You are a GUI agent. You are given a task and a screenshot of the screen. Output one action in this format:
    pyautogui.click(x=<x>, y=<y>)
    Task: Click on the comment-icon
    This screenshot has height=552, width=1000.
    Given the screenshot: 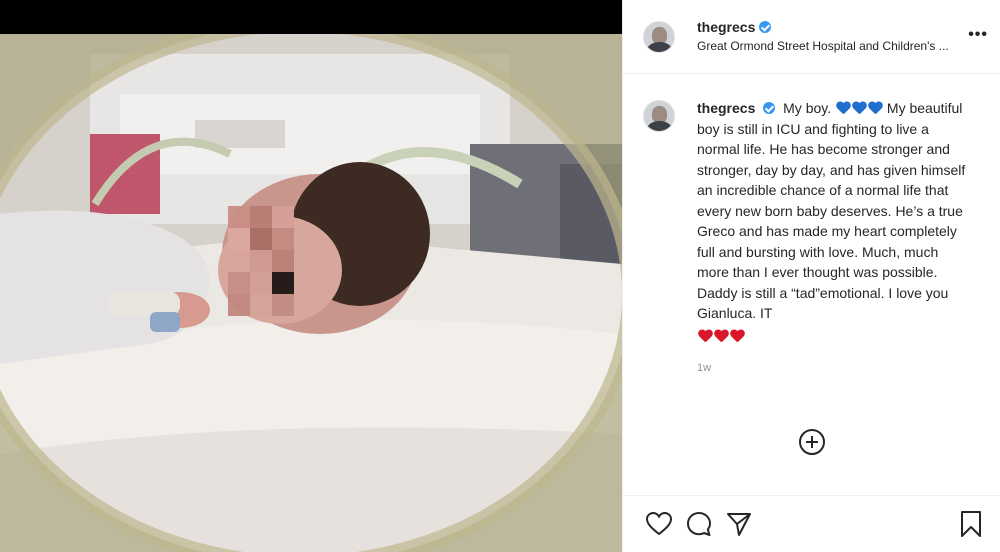 What is the action you would take?
    pyautogui.click(x=699, y=524)
    